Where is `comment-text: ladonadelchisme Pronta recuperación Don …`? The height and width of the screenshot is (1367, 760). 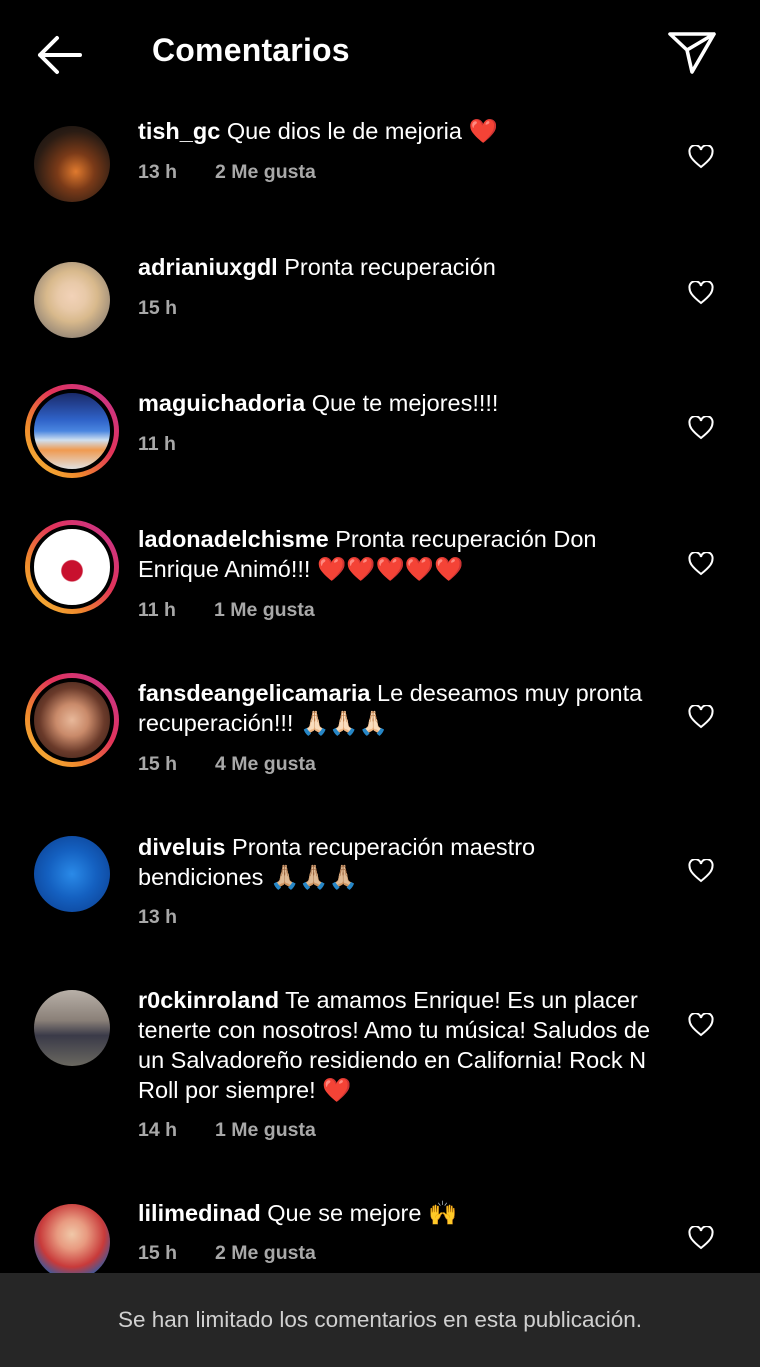
comment-text: ladonadelchisme Pronta recuperación Don … is located at coordinates (398, 554).